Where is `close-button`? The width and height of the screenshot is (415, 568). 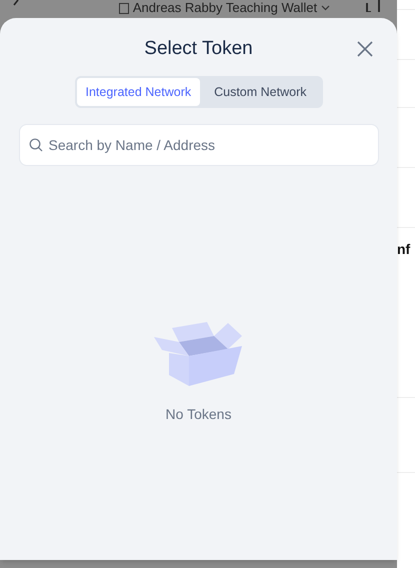 close-button is located at coordinates (365, 49).